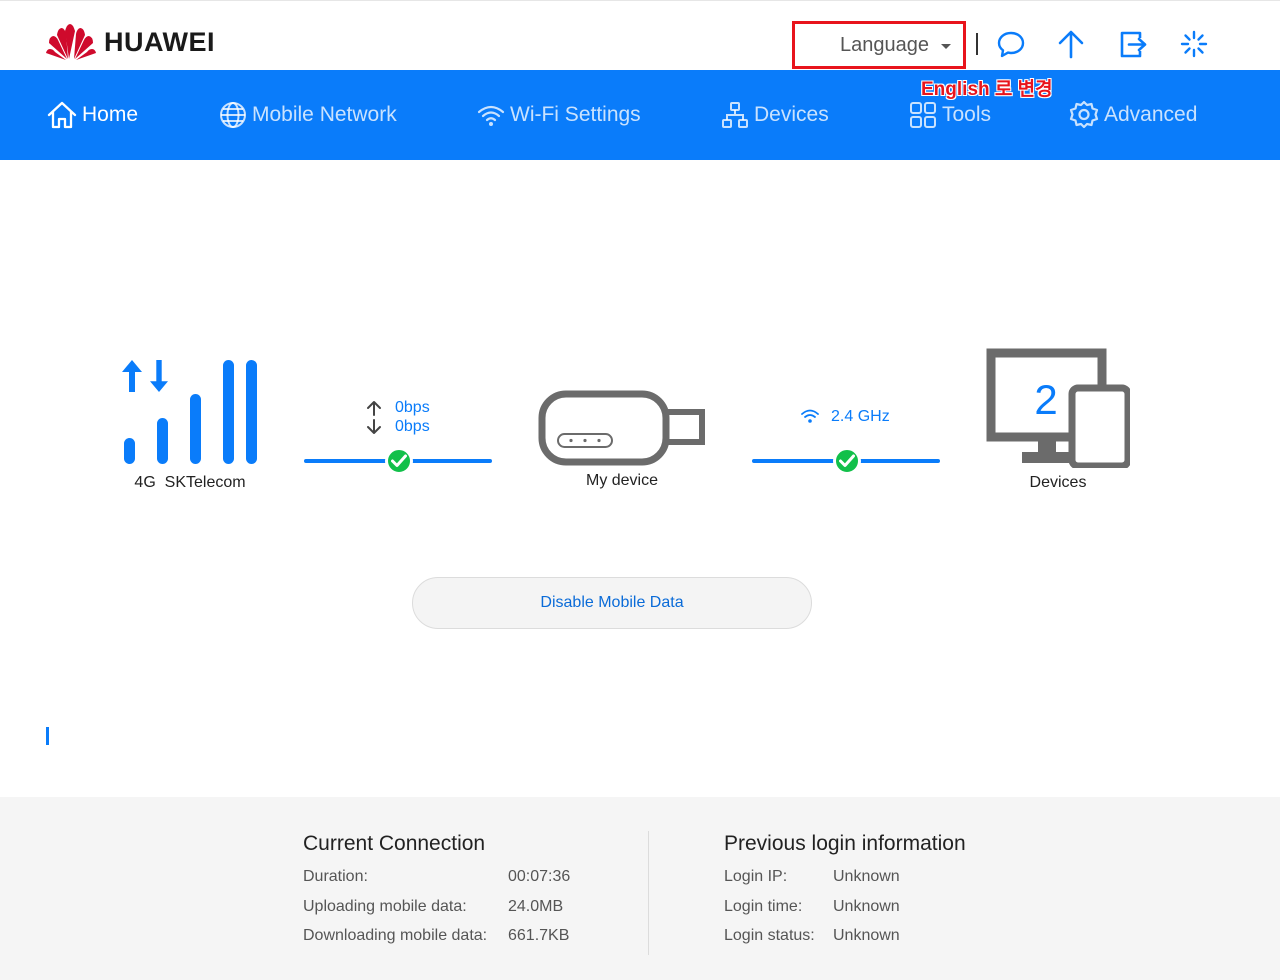  I want to click on operator-name: SKTelecom, so click(205, 482).